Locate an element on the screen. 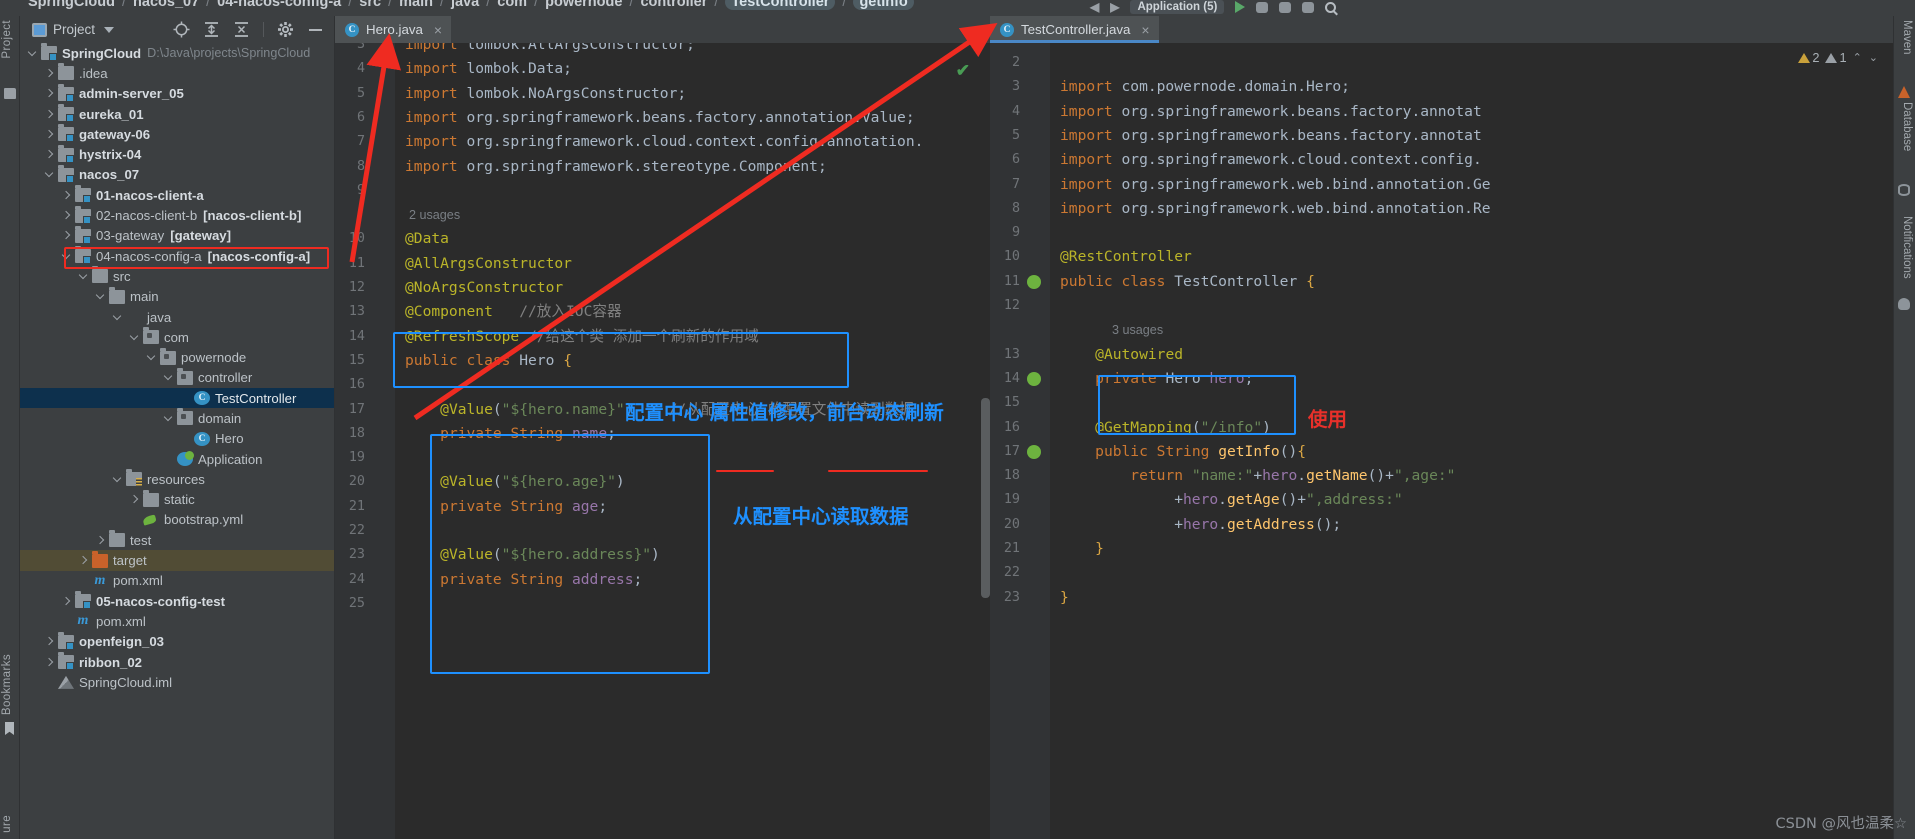 The height and width of the screenshot is (839, 1915). code-line: public String getInfo(){ is located at coordinates (1183, 452).